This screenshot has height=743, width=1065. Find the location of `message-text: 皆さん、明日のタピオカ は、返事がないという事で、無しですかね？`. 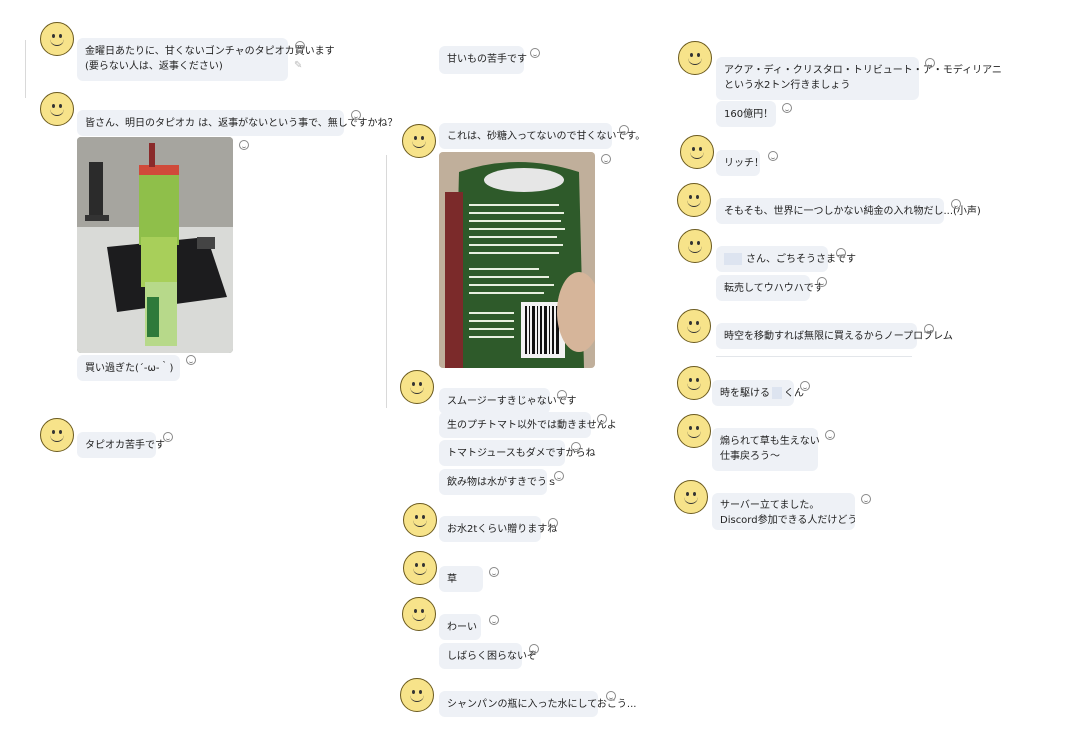

message-text: 皆さん、明日のタピオカ は、返事がないという事で、無しですかね？ is located at coordinates (241, 123).